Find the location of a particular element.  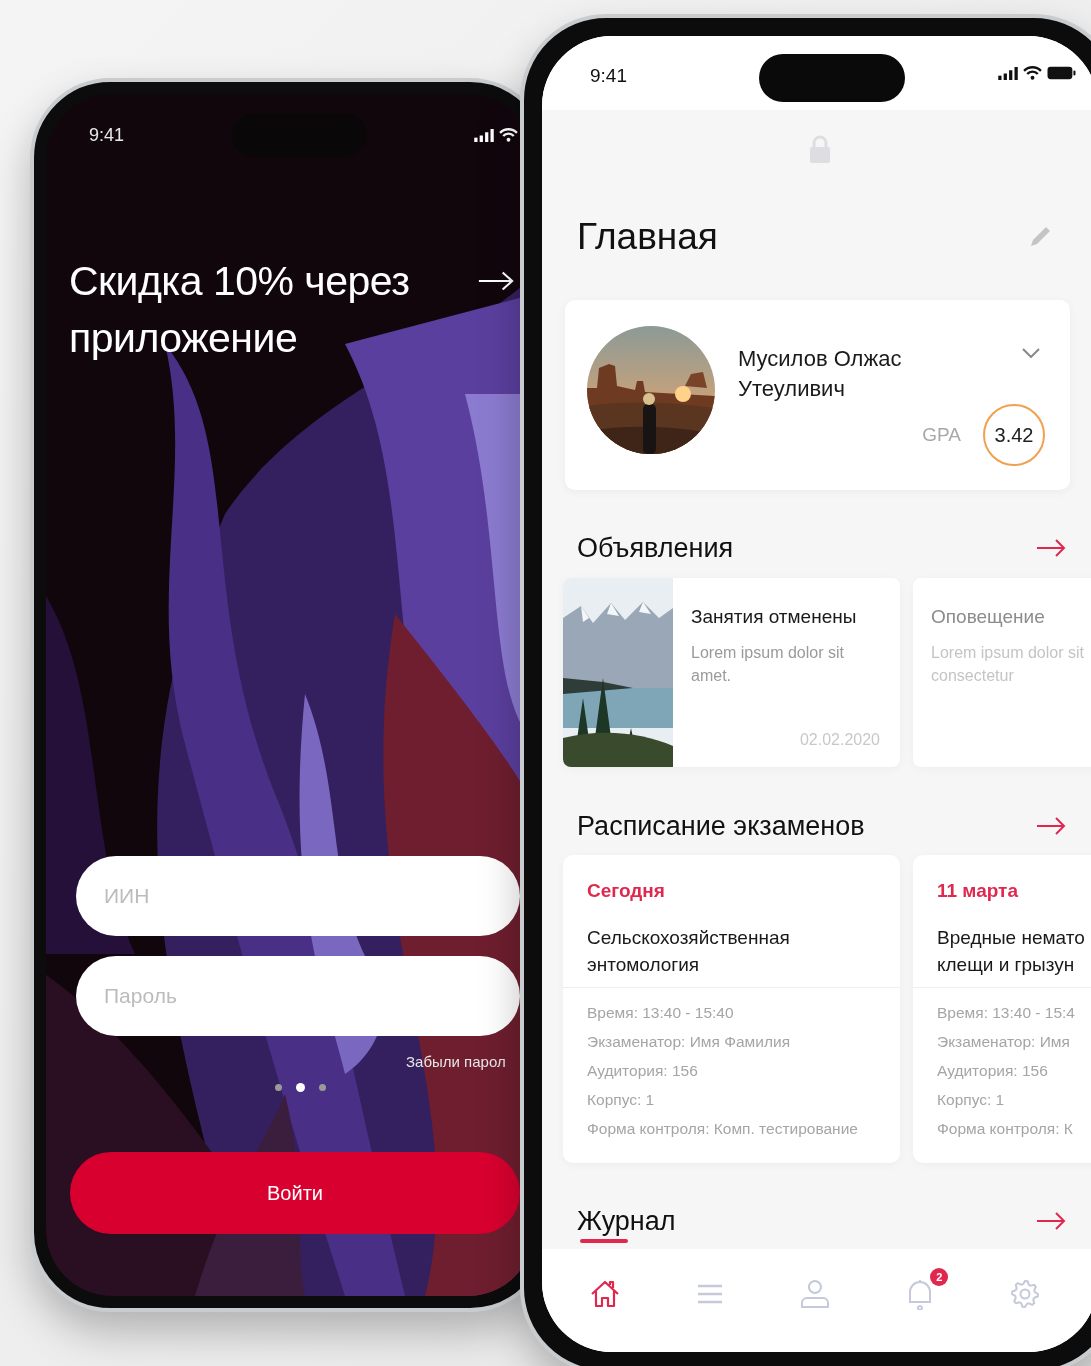

student-name: Мусилов Олжас Утеуливич is located at coordinates (820, 374).